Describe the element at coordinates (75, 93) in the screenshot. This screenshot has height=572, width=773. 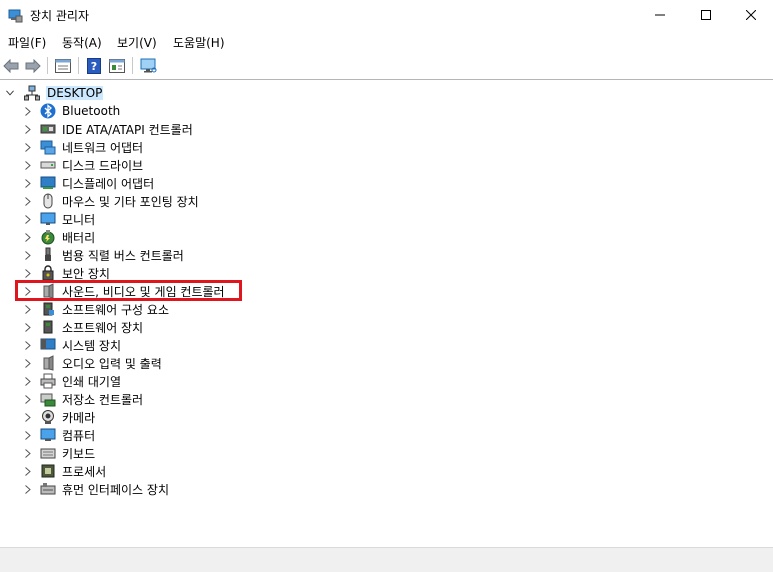
I see `tree-root-label: DESKTOP` at that location.